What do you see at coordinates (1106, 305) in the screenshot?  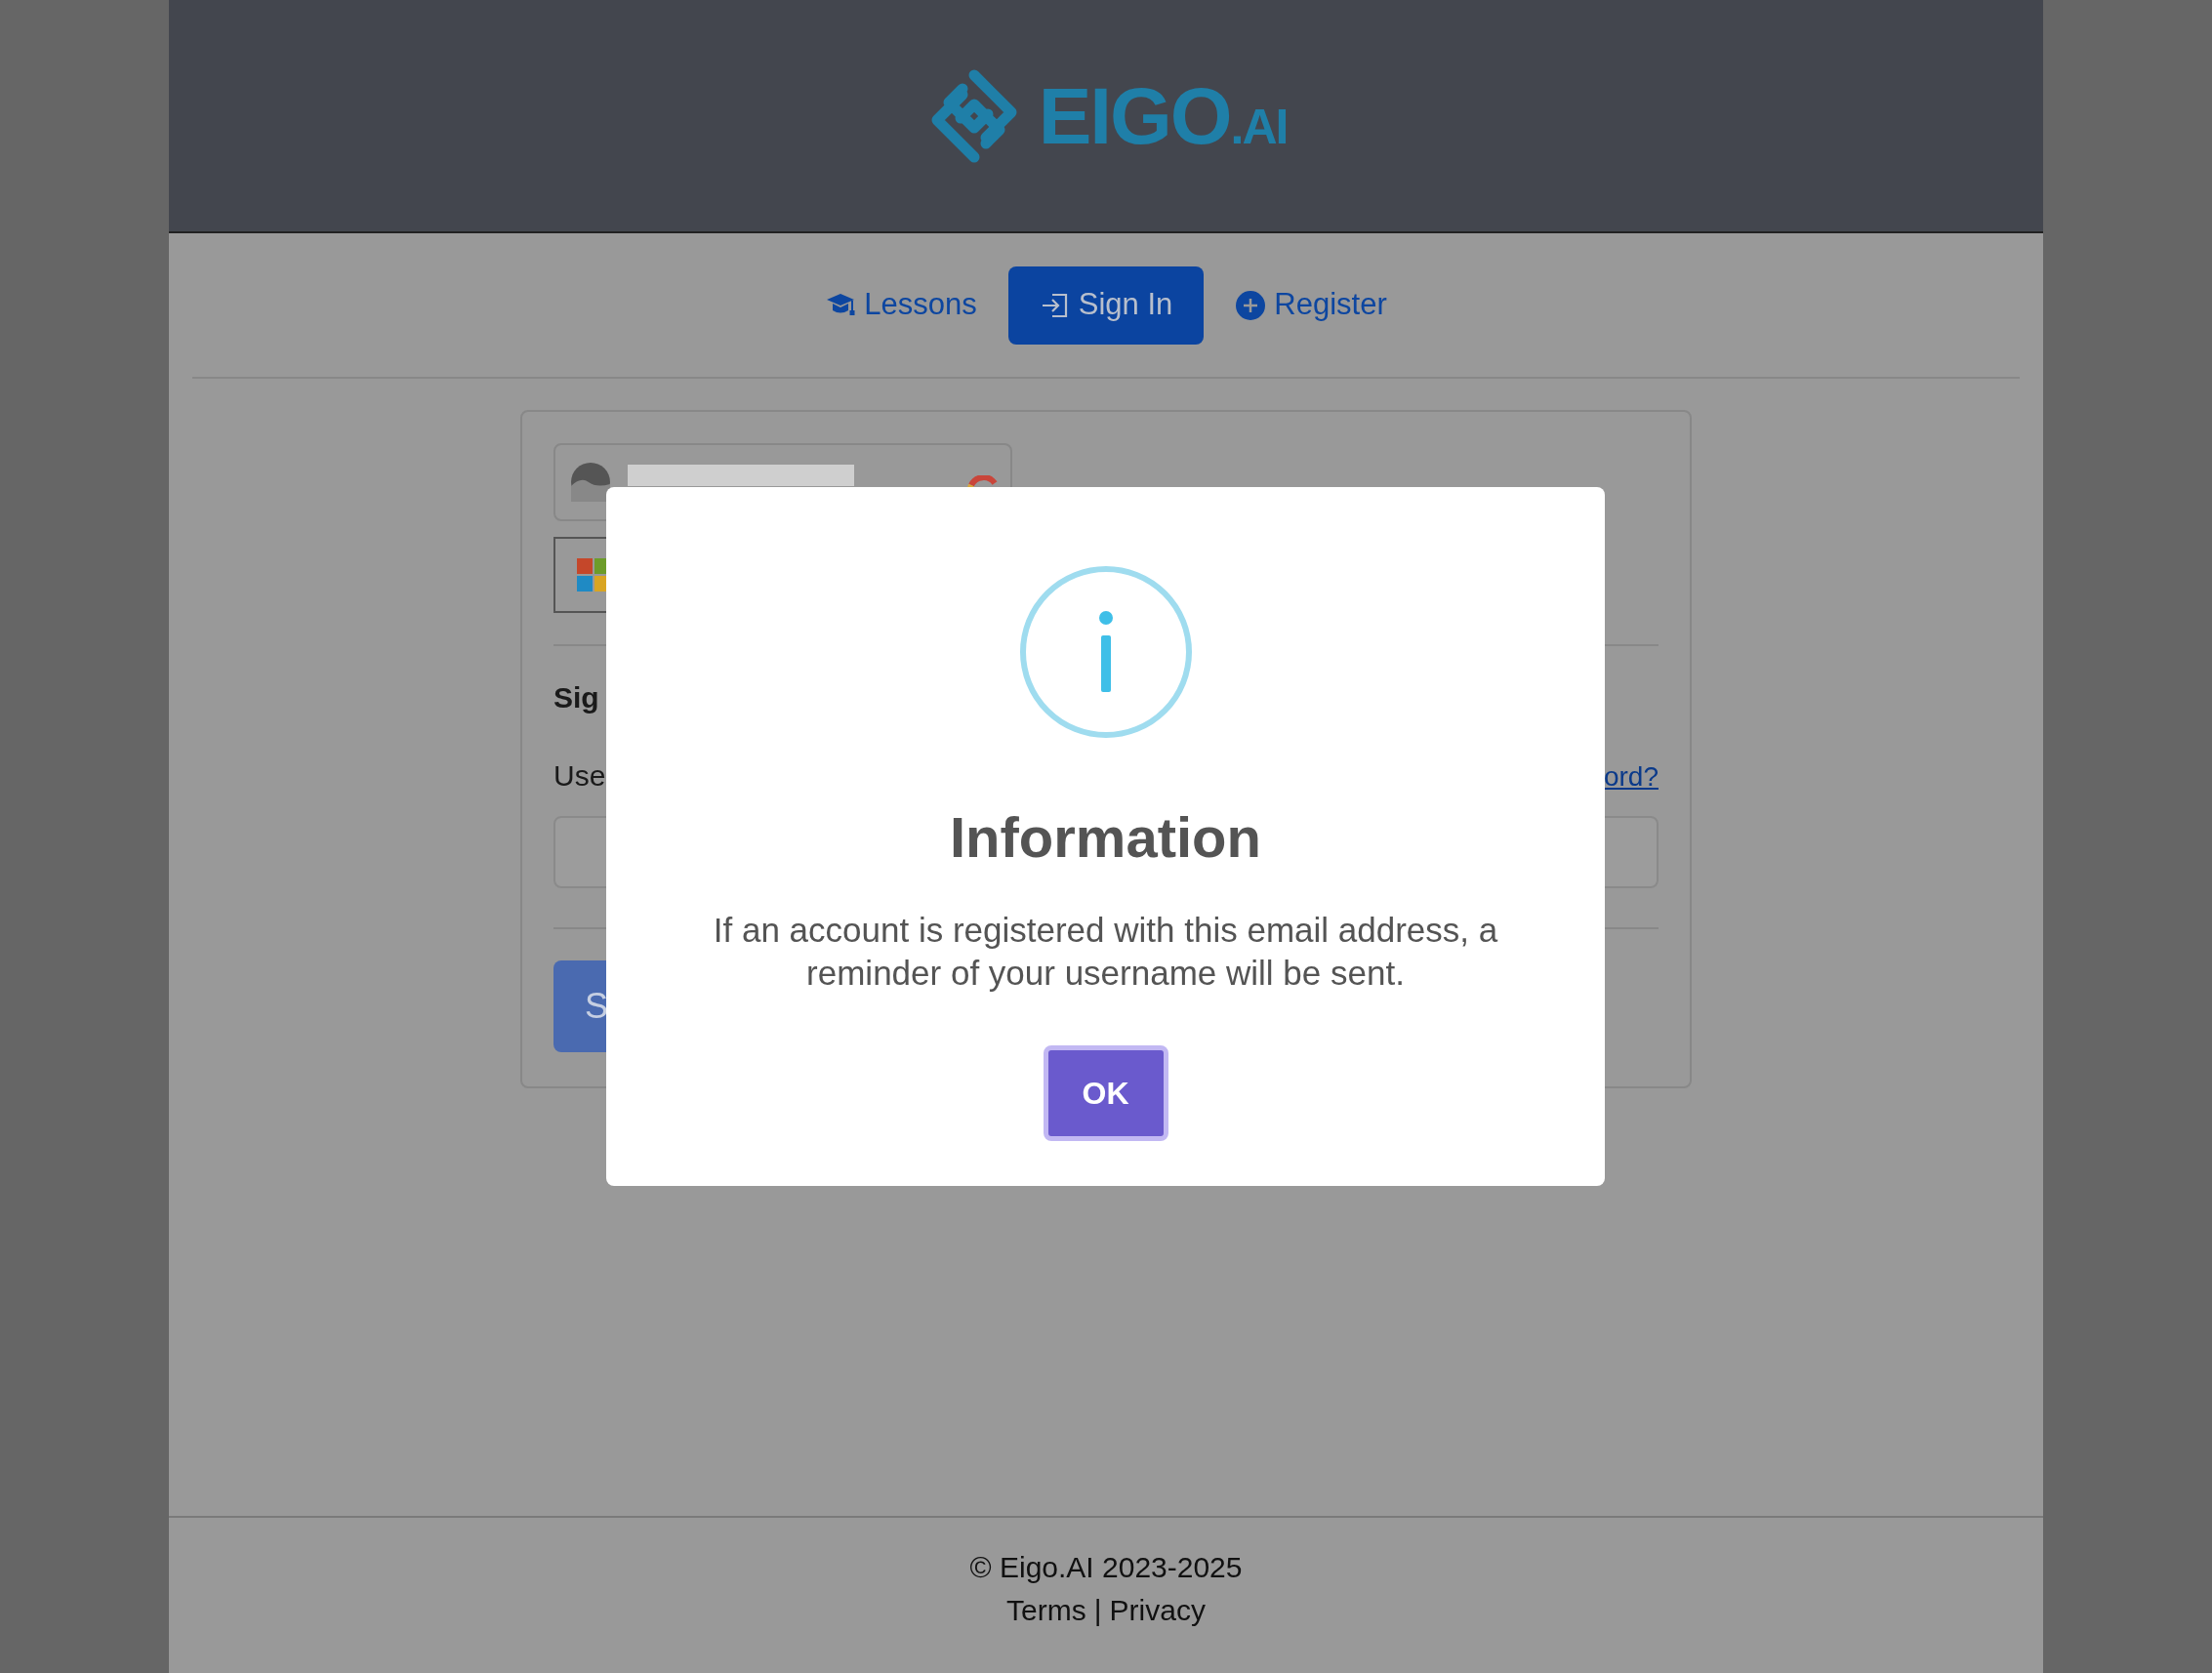 I see `nav-tab: Sign In` at bounding box center [1106, 305].